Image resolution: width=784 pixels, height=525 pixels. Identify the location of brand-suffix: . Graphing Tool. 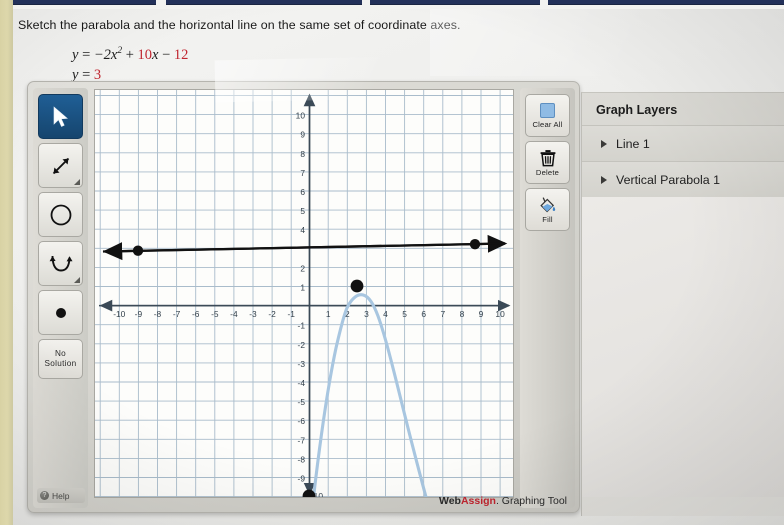
(531, 501).